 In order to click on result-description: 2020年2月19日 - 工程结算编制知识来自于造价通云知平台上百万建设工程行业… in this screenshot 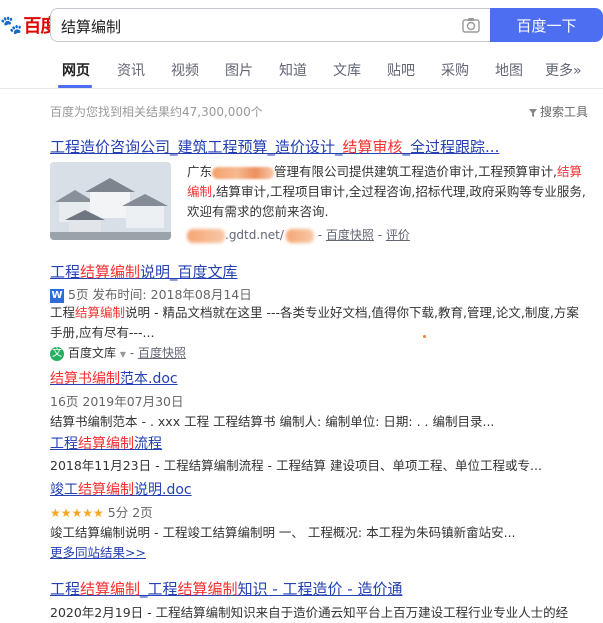, I will do `click(309, 612)`.